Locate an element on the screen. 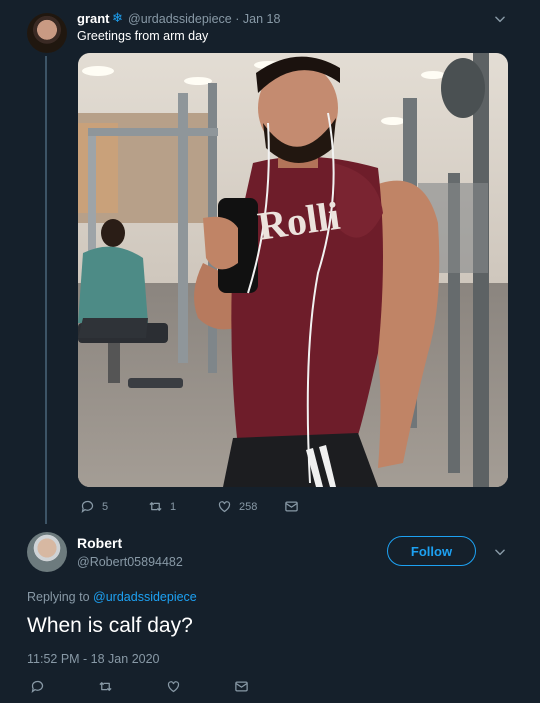  display-name: grant is located at coordinates (93, 18).